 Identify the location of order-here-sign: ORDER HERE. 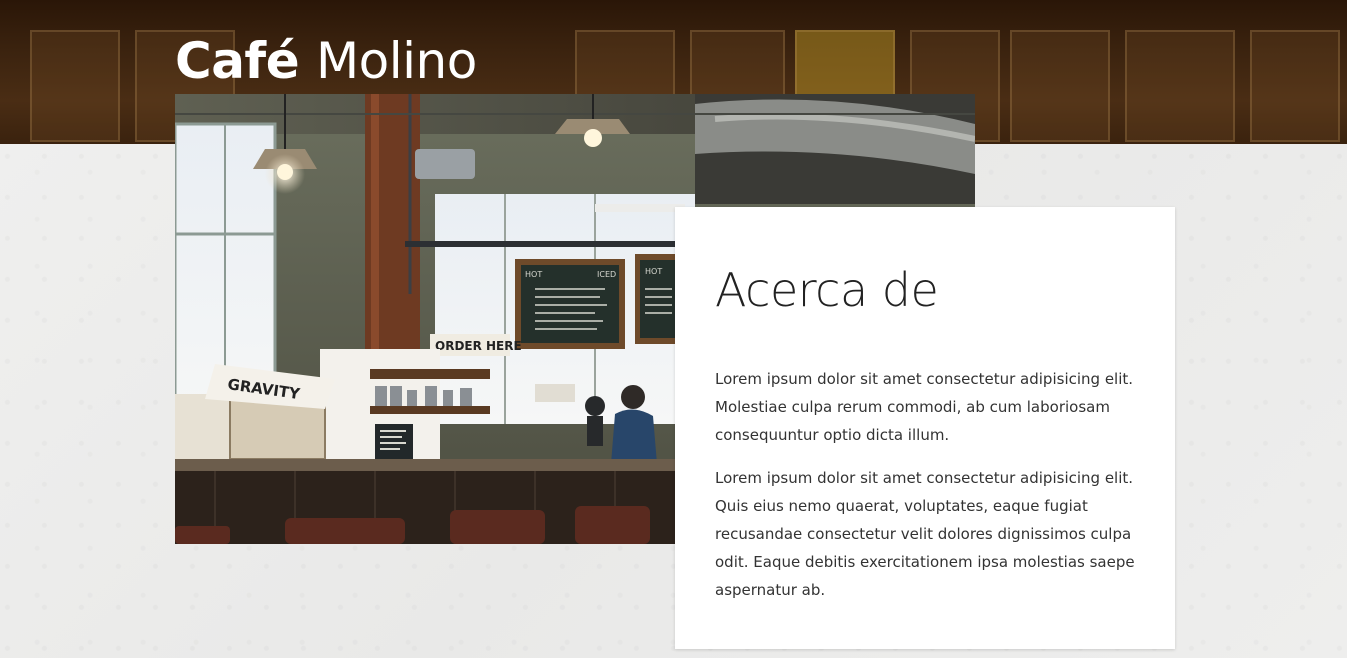
(478, 346).